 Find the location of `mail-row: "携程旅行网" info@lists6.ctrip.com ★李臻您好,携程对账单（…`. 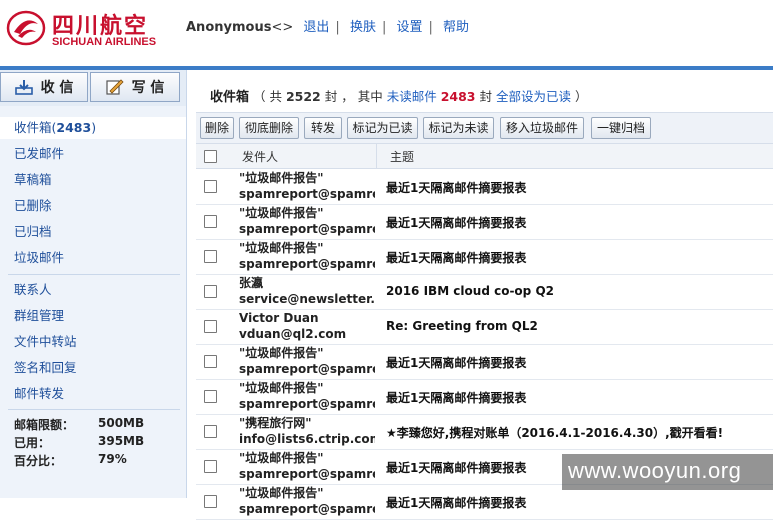

mail-row: "携程旅行网" info@lists6.ctrip.com ★李臻您好,携程对账单（… is located at coordinates (484, 432).